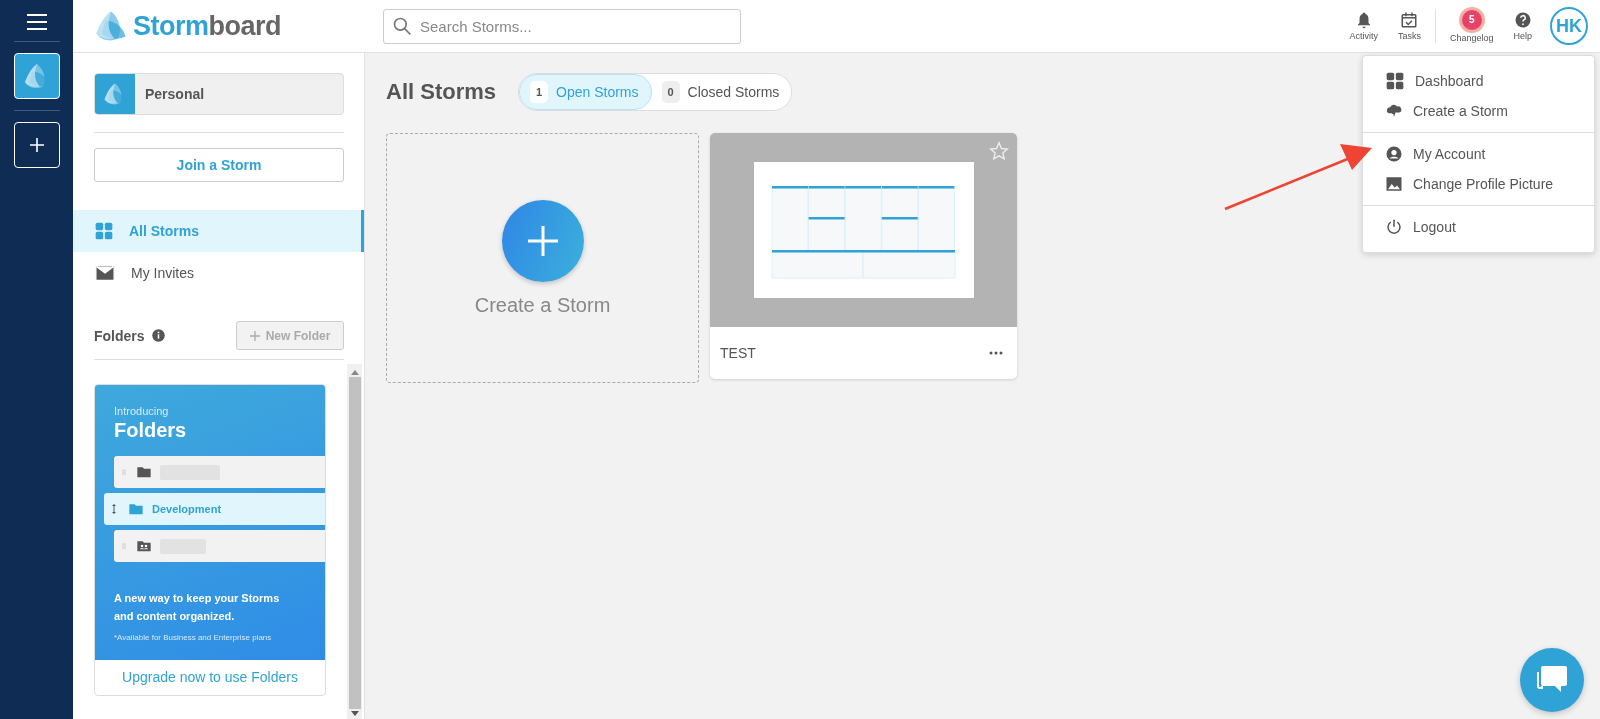  I want to click on menu-item: Logout, so click(1478, 227).